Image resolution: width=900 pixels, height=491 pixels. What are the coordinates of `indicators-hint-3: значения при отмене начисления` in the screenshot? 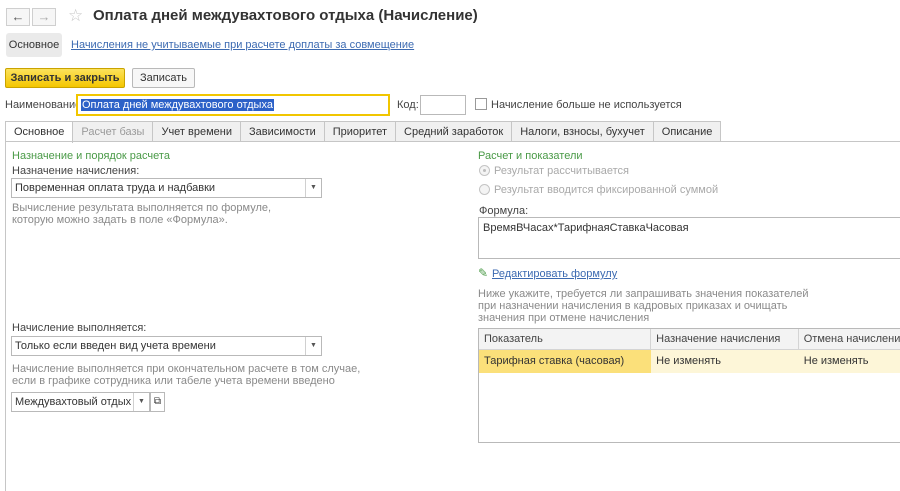 It's located at (564, 318).